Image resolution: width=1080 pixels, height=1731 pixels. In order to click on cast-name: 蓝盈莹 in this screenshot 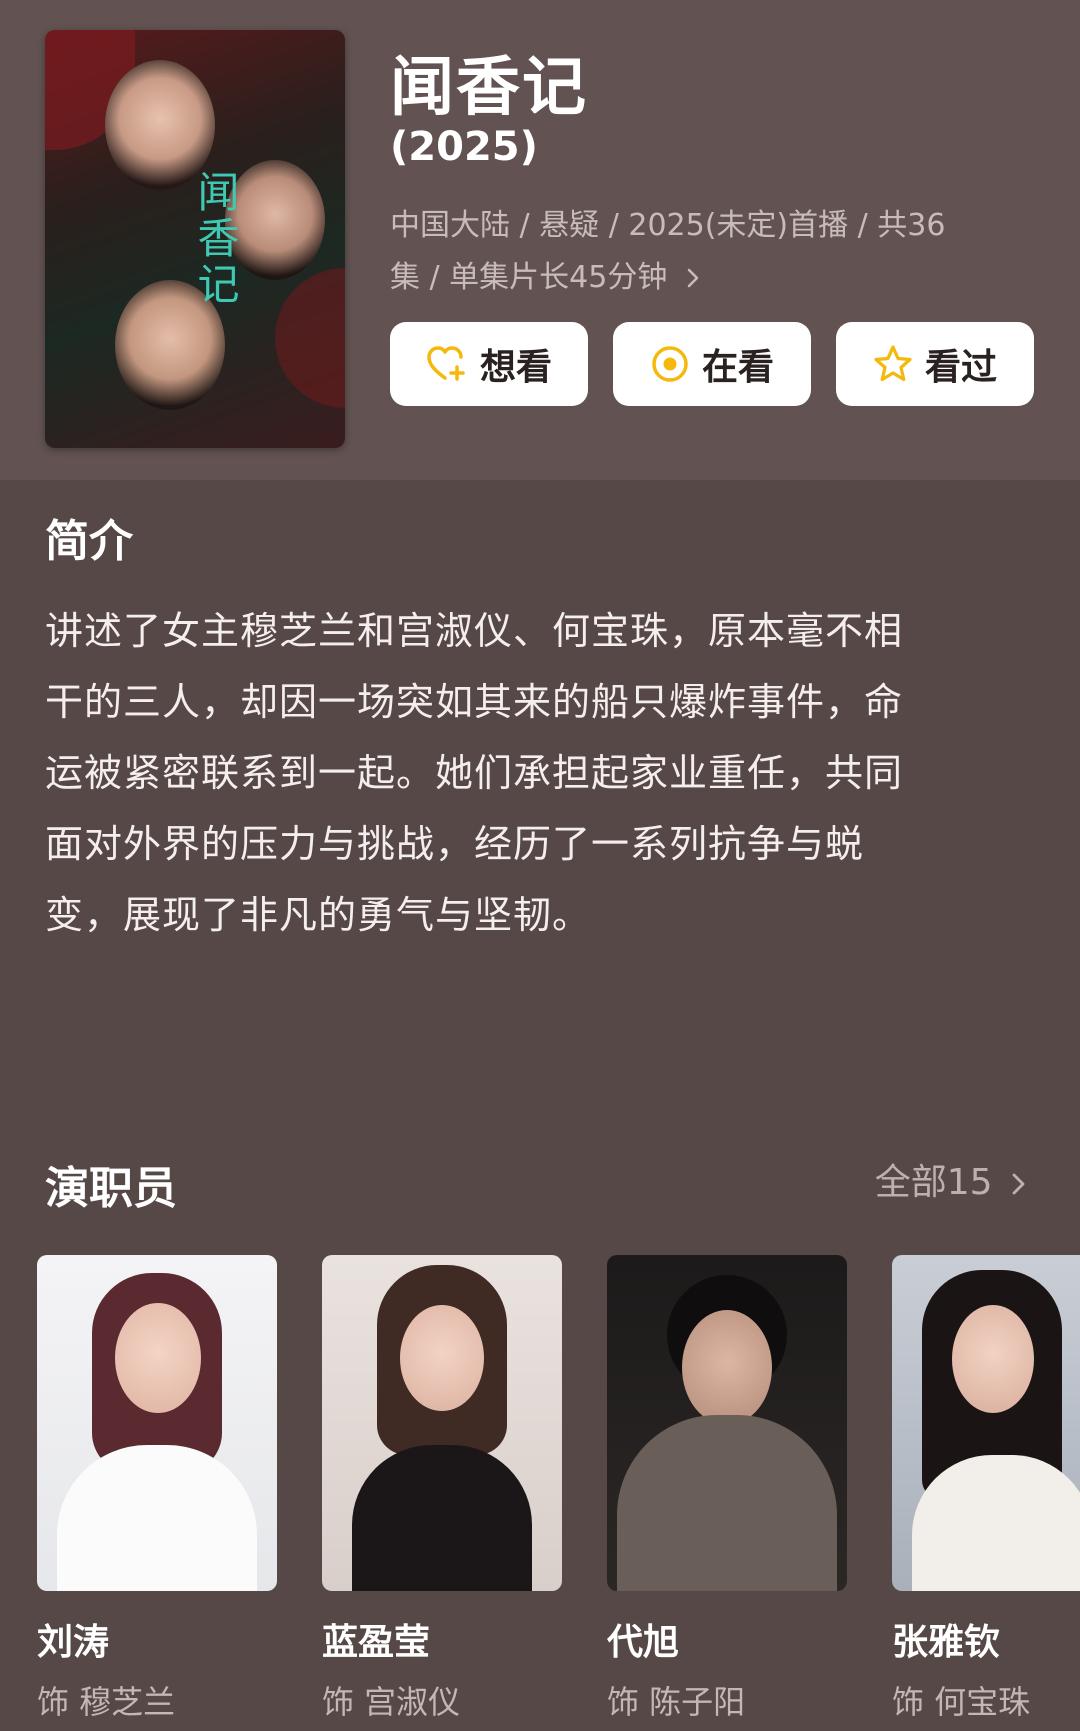, I will do `click(376, 1642)`.